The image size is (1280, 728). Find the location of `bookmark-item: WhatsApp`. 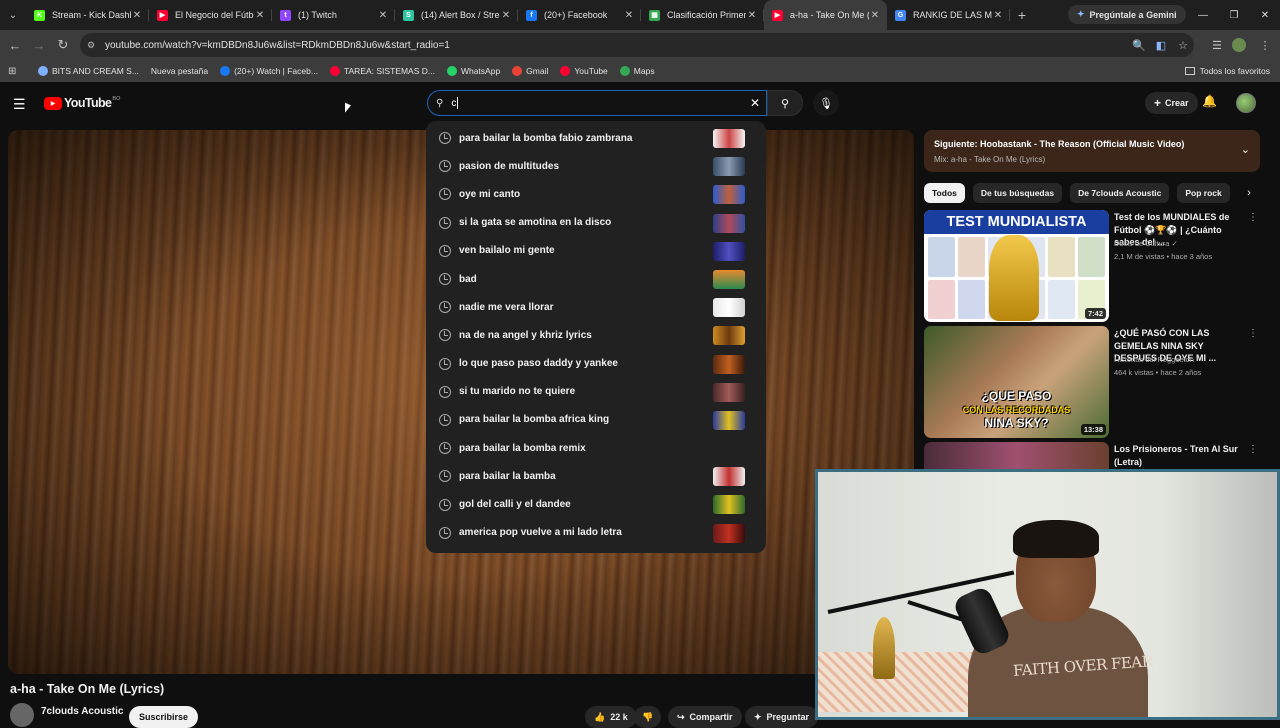

bookmark-item: WhatsApp is located at coordinates (473, 71).